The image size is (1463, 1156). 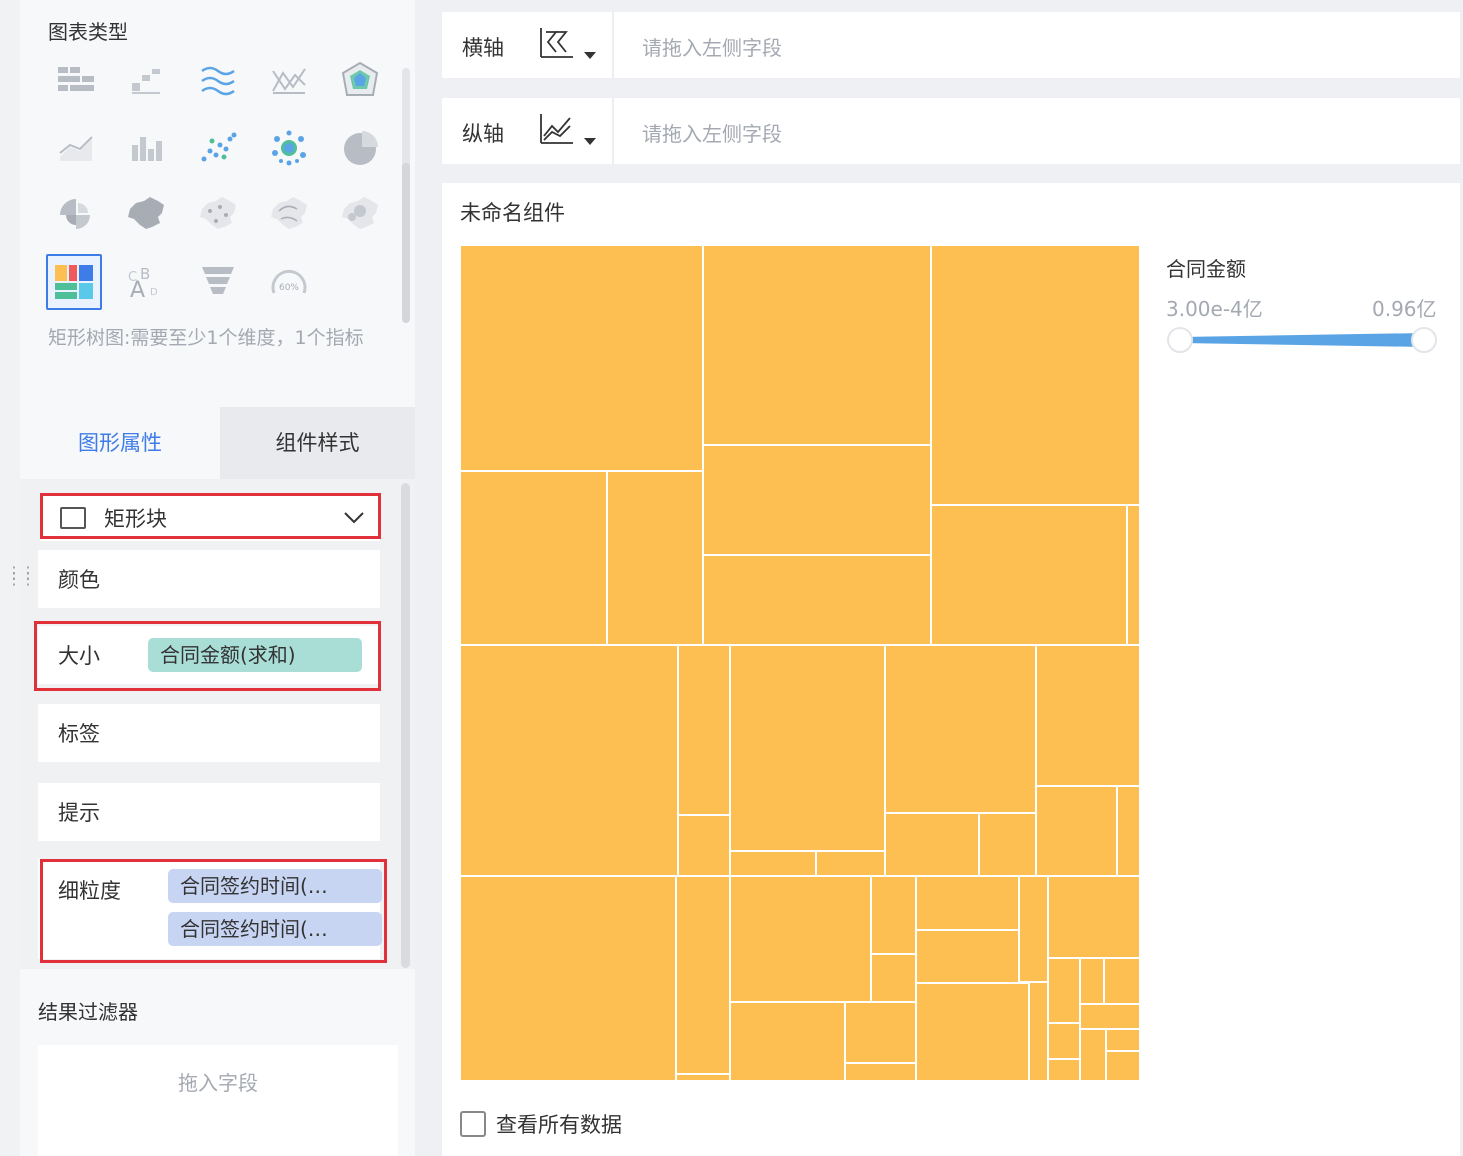 I want to click on treemap-icon, so click(x=74, y=282).